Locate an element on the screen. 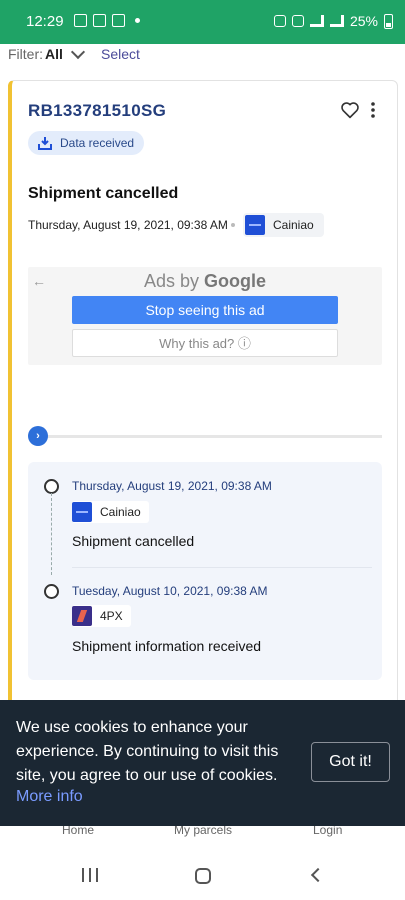 The image size is (405, 900). recents-icon is located at coordinates (90, 875).